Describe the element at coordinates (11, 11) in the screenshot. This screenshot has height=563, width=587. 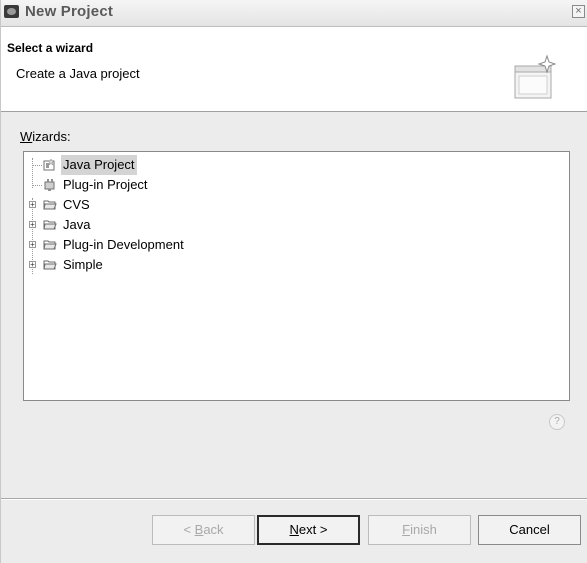
I see `eclipse-icon` at that location.